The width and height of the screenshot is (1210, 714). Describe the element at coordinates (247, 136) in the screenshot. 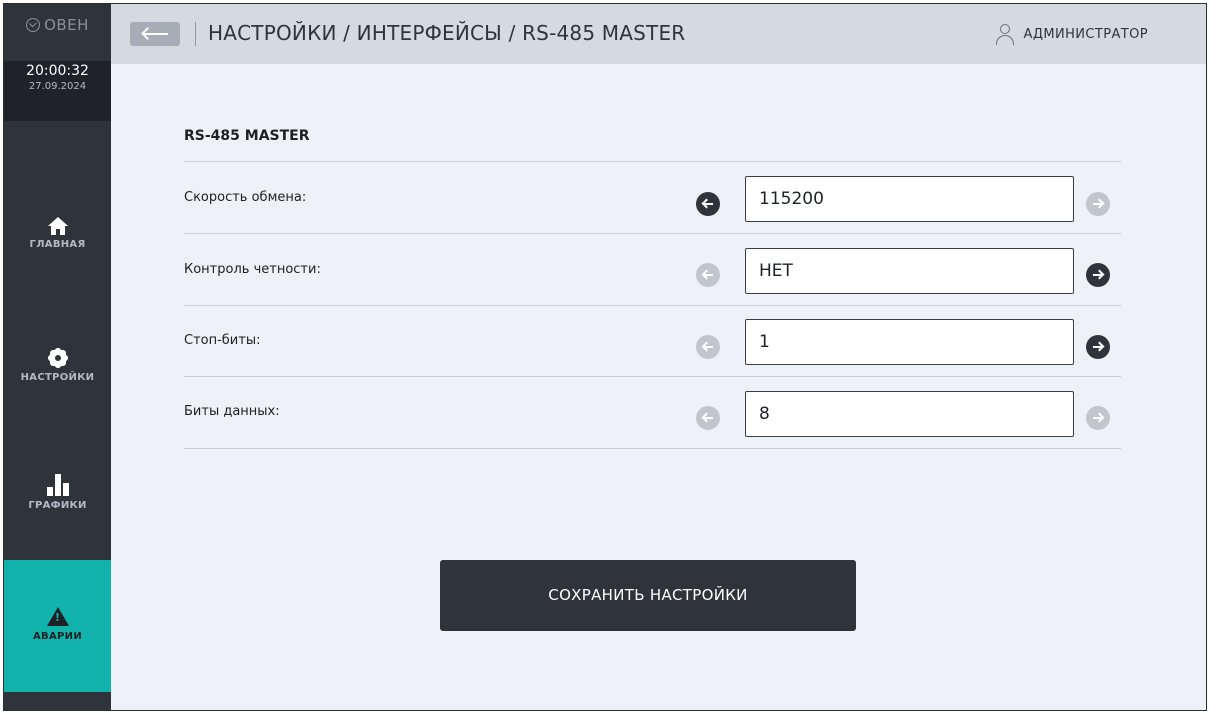

I see `section-title: RS-485 MASTER` at that location.